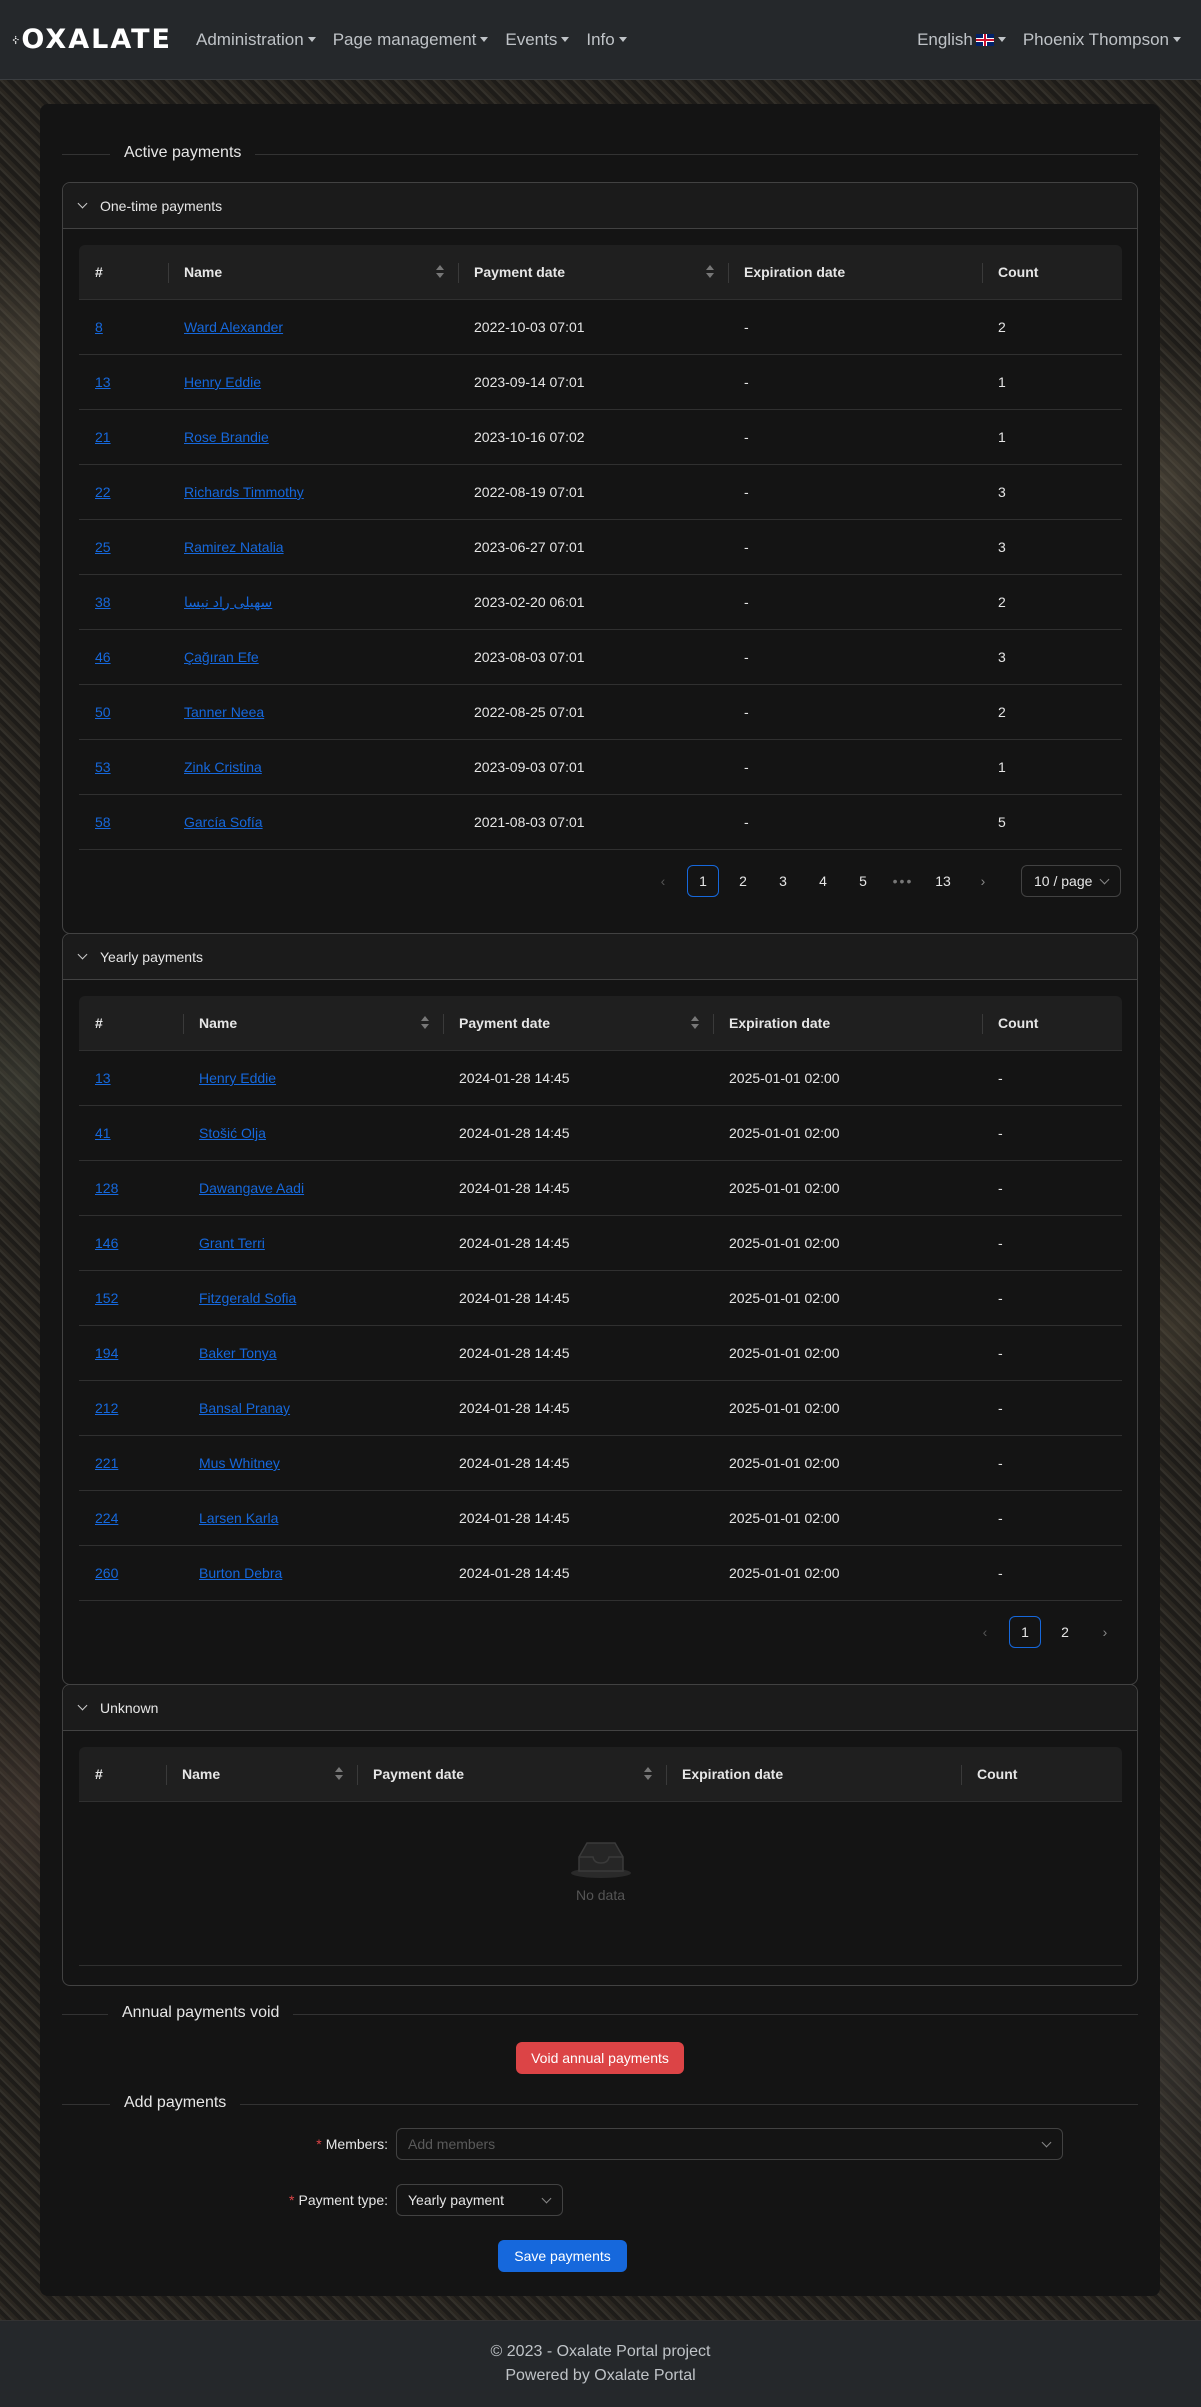 This screenshot has width=1201, height=2407. I want to click on cell-count: 3, so click(1002, 547).